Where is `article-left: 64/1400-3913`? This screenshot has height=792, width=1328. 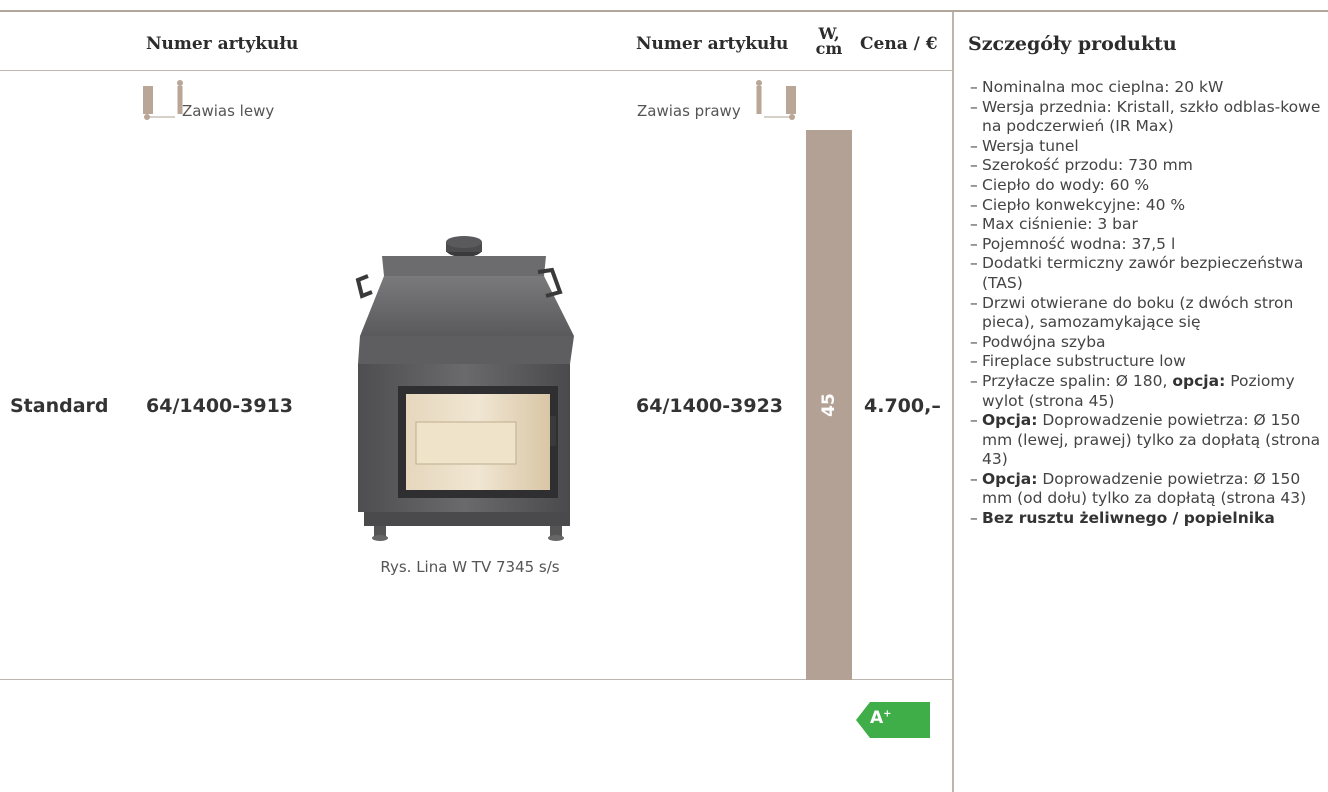
article-left: 64/1400-3913 is located at coordinates (220, 406).